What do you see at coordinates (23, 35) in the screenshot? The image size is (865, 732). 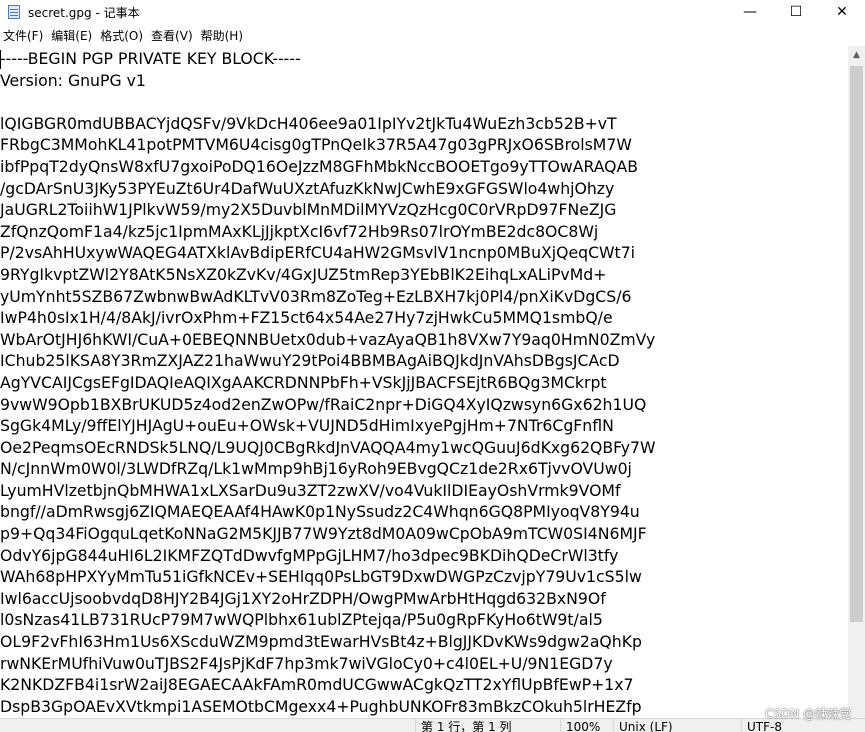 I see `menu-file: 文件(F)` at bounding box center [23, 35].